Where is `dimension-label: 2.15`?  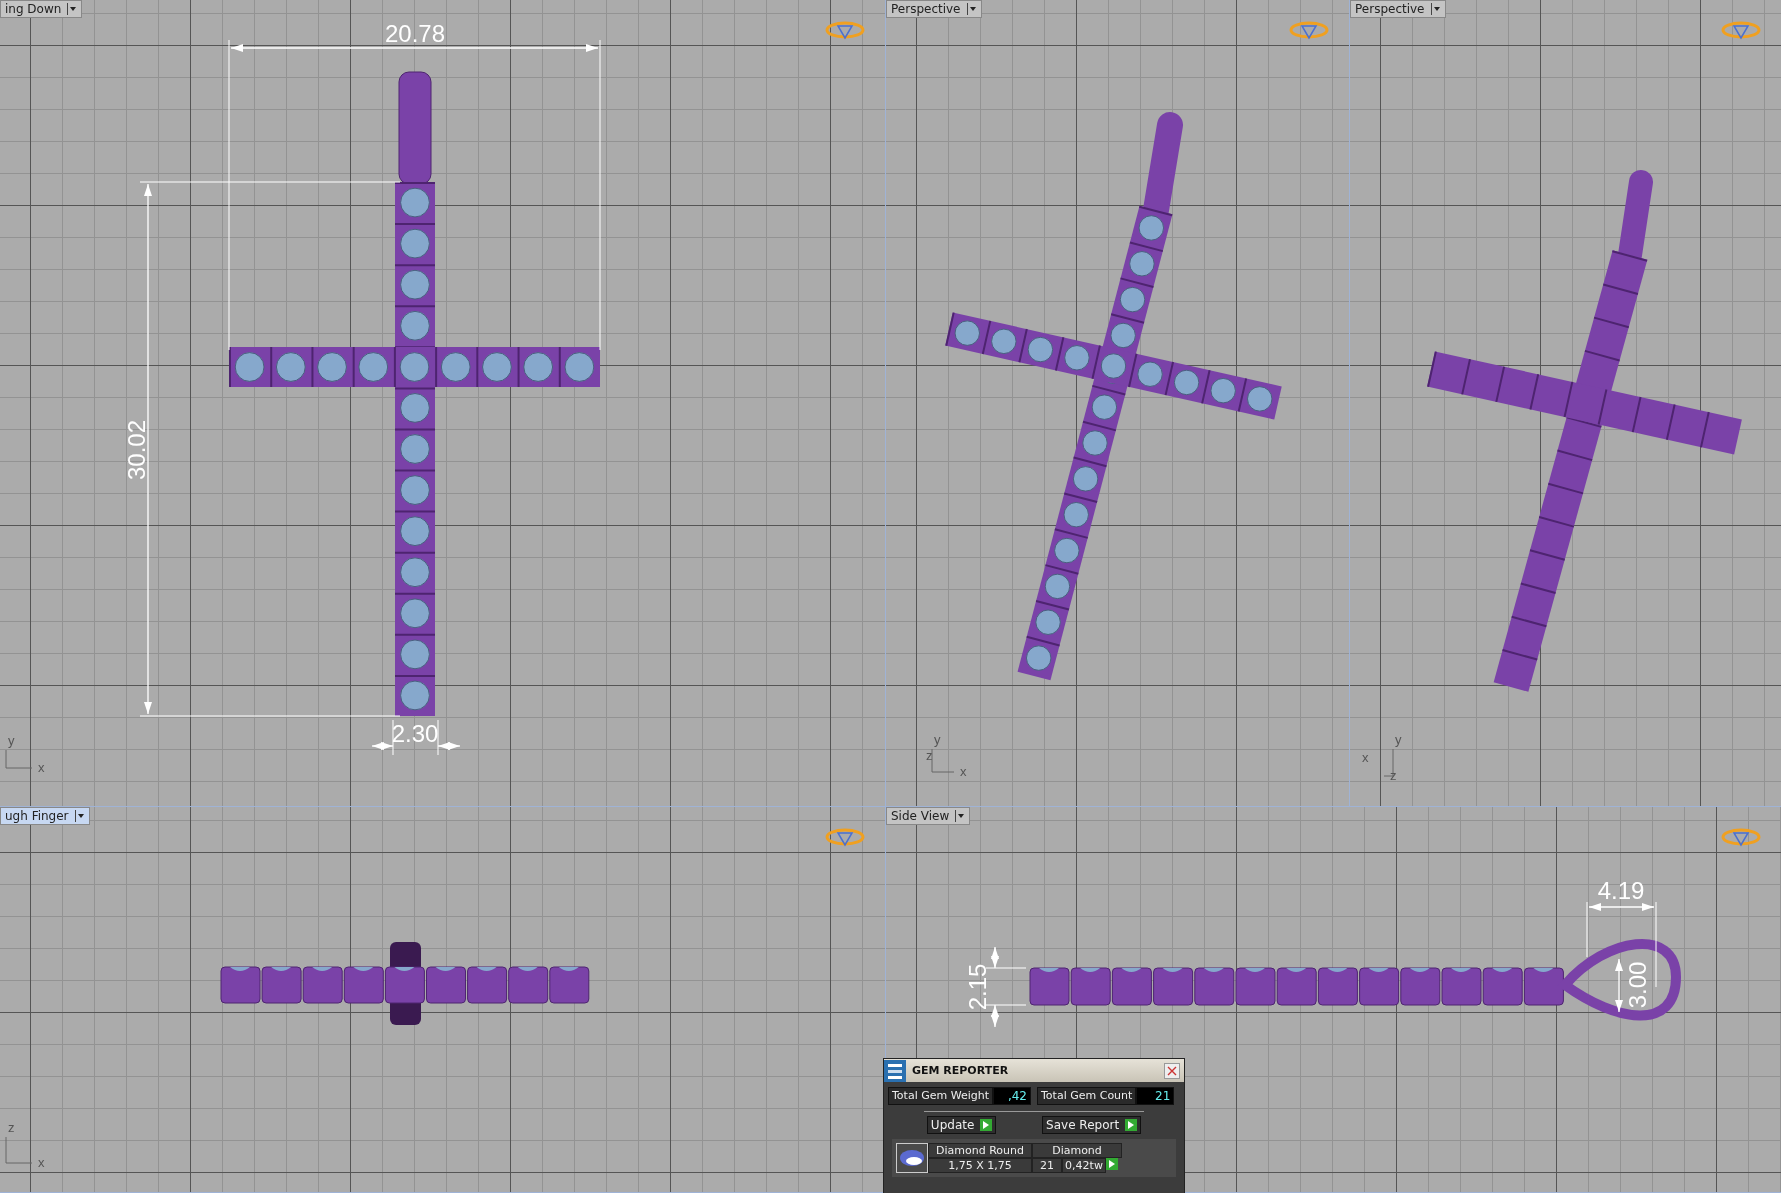
dimension-label: 2.15 is located at coordinates (977, 987).